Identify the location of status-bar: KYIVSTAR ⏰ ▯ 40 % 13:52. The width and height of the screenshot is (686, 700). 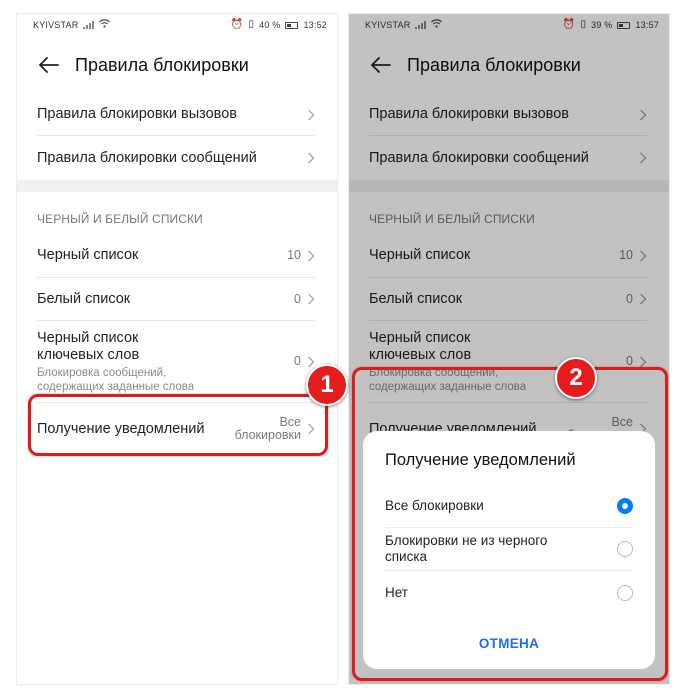
(177, 25).